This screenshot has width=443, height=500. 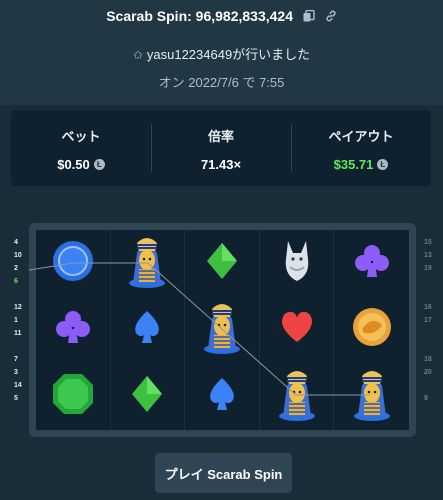 I want to click on gold-scarab-coin-icon, so click(x=372, y=329).